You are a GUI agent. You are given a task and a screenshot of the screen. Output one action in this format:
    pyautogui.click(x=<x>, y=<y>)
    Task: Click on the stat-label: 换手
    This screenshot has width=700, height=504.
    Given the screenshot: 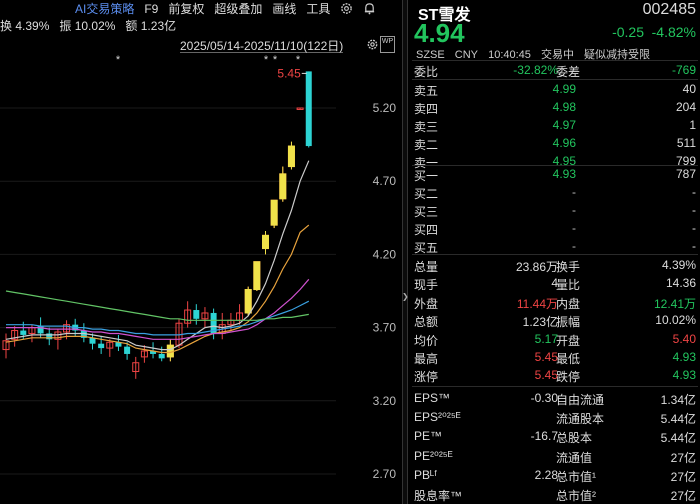 What is the action you would take?
    pyautogui.click(x=568, y=267)
    